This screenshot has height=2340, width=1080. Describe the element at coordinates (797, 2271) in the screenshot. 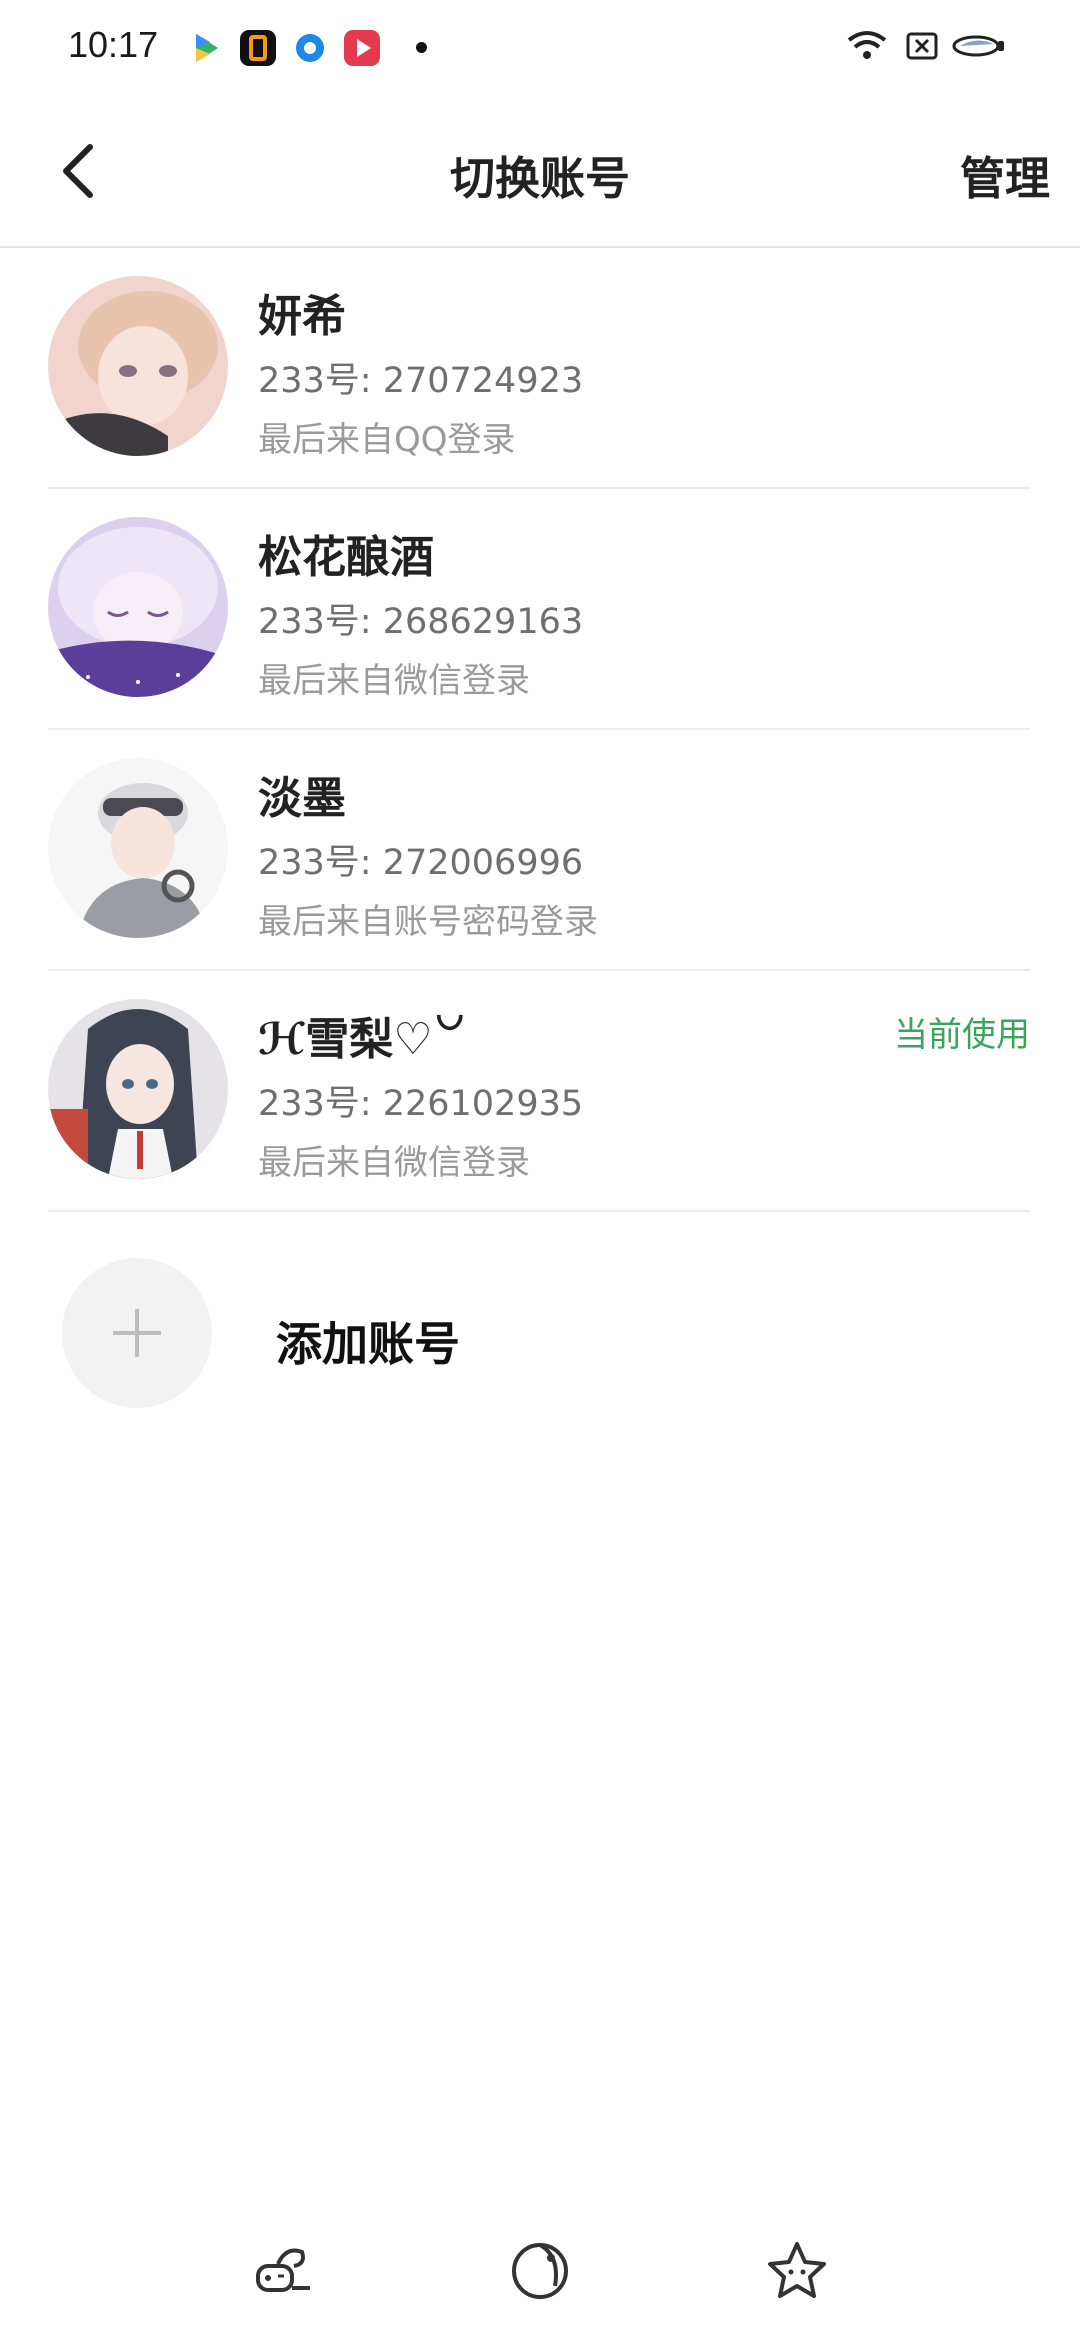

I see `star-face-icon` at that location.